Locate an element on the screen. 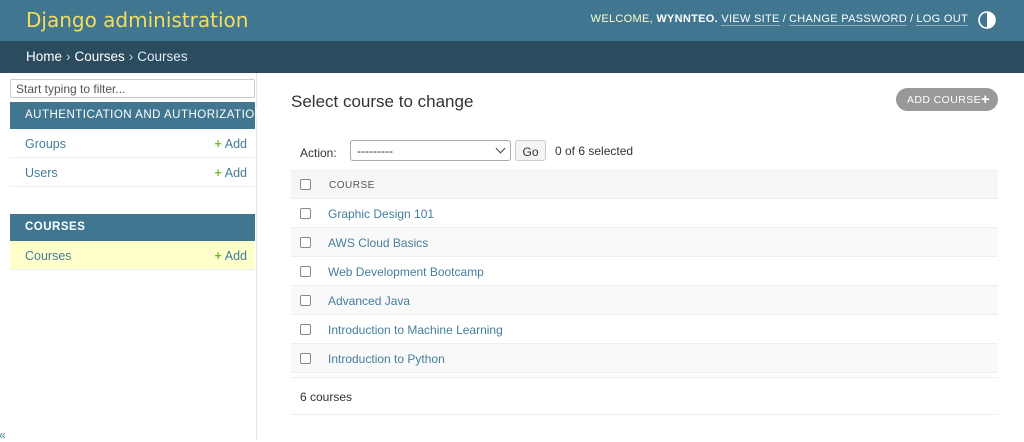 The height and width of the screenshot is (442, 1024). model-link-users: Users is located at coordinates (41, 173).